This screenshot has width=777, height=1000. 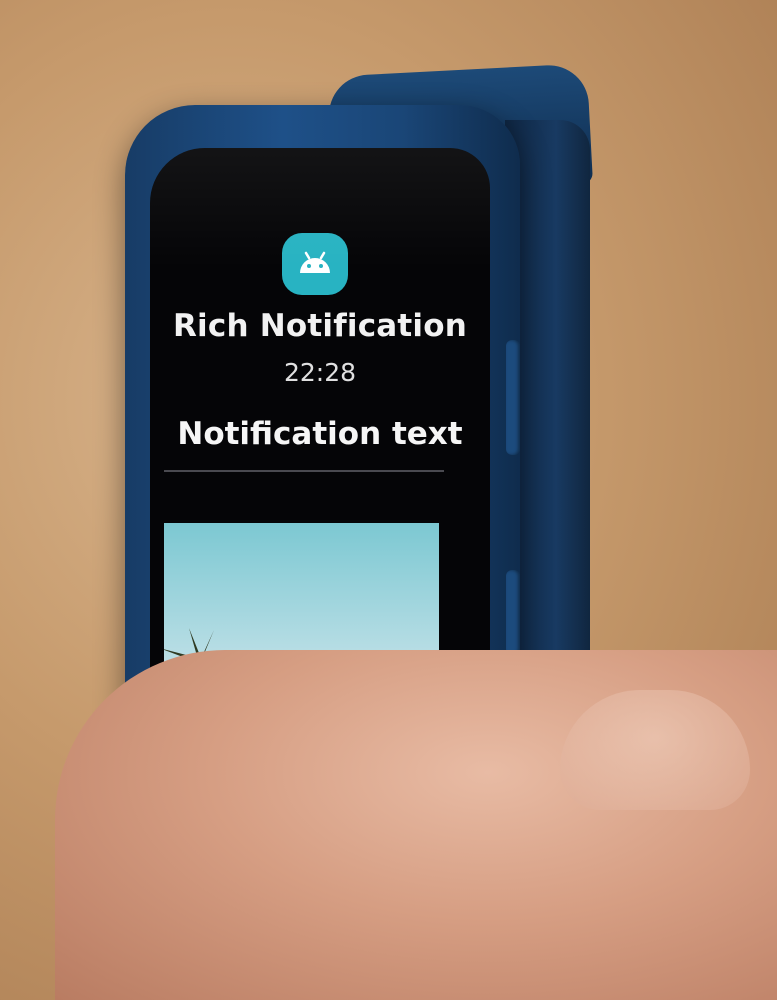 I want to click on thumb-highlight, so click(x=655, y=750).